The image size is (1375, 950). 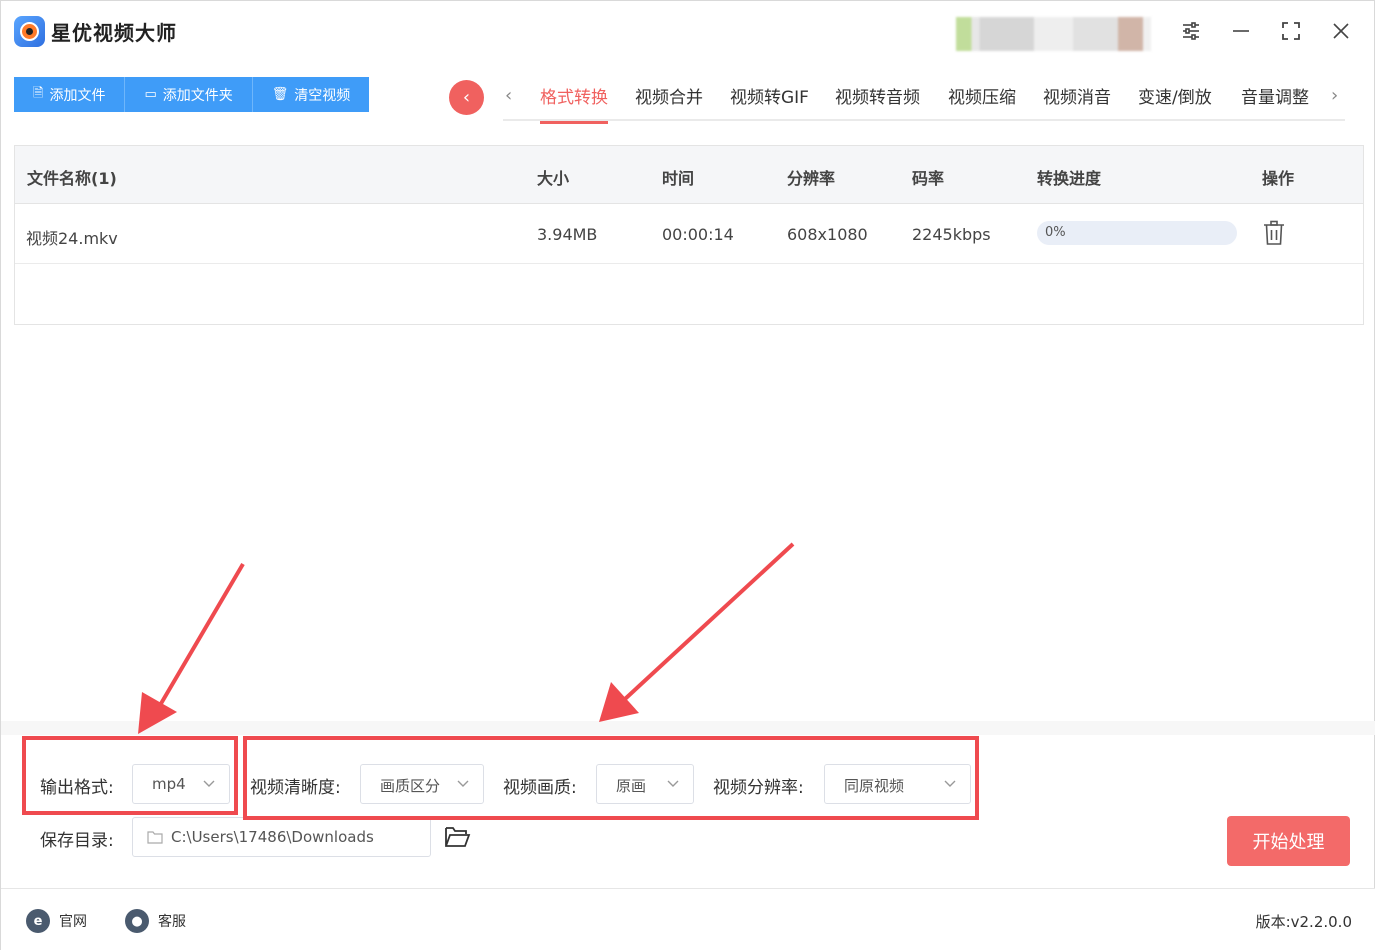 What do you see at coordinates (73, 922) in the screenshot?
I see `website-label: 官网` at bounding box center [73, 922].